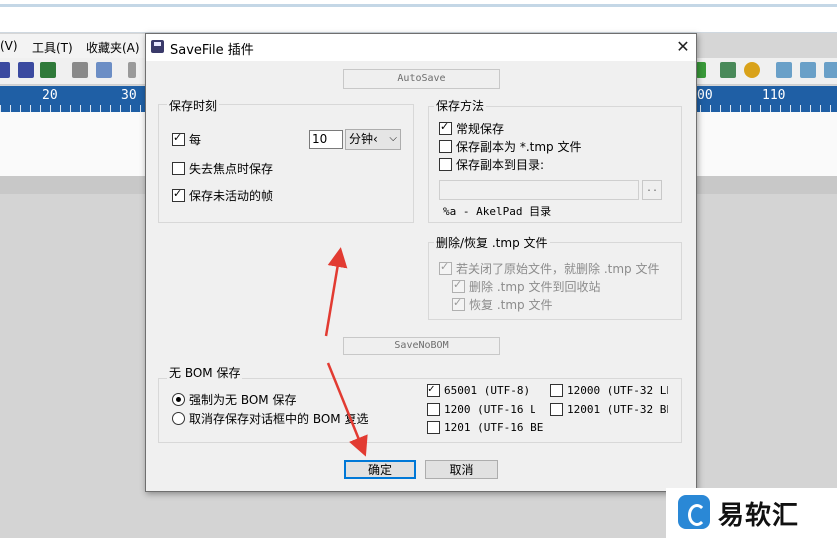  I want to click on arrow-up, so click(336, 292).